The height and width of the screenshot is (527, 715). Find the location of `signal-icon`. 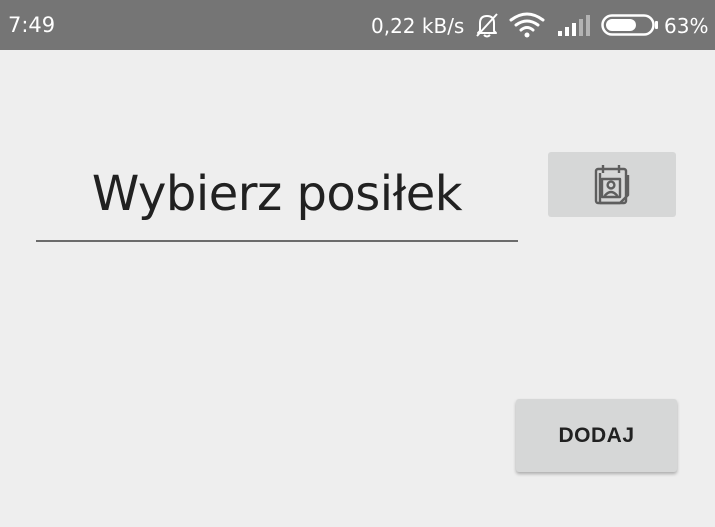

signal-icon is located at coordinates (574, 25).